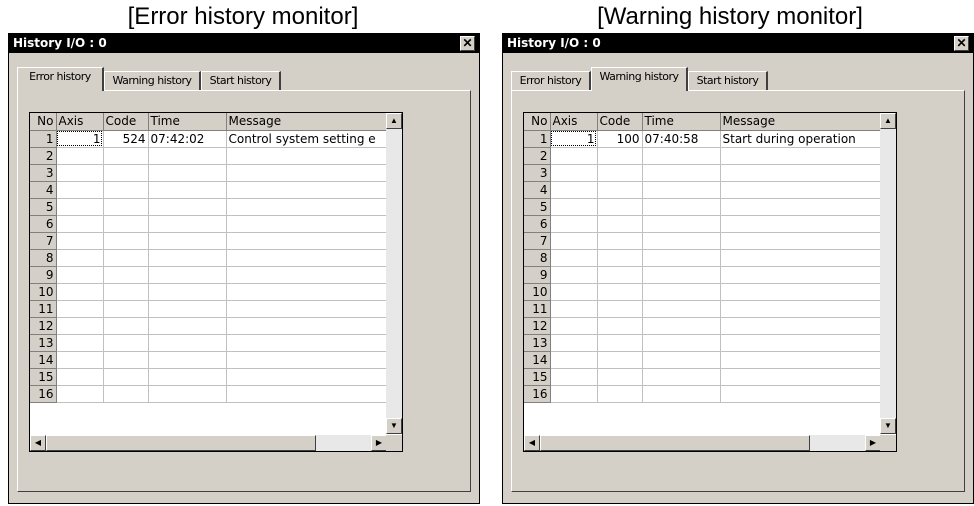 This screenshot has width=974, height=506. I want to click on scroll-down-icon: ▼, so click(394, 426).